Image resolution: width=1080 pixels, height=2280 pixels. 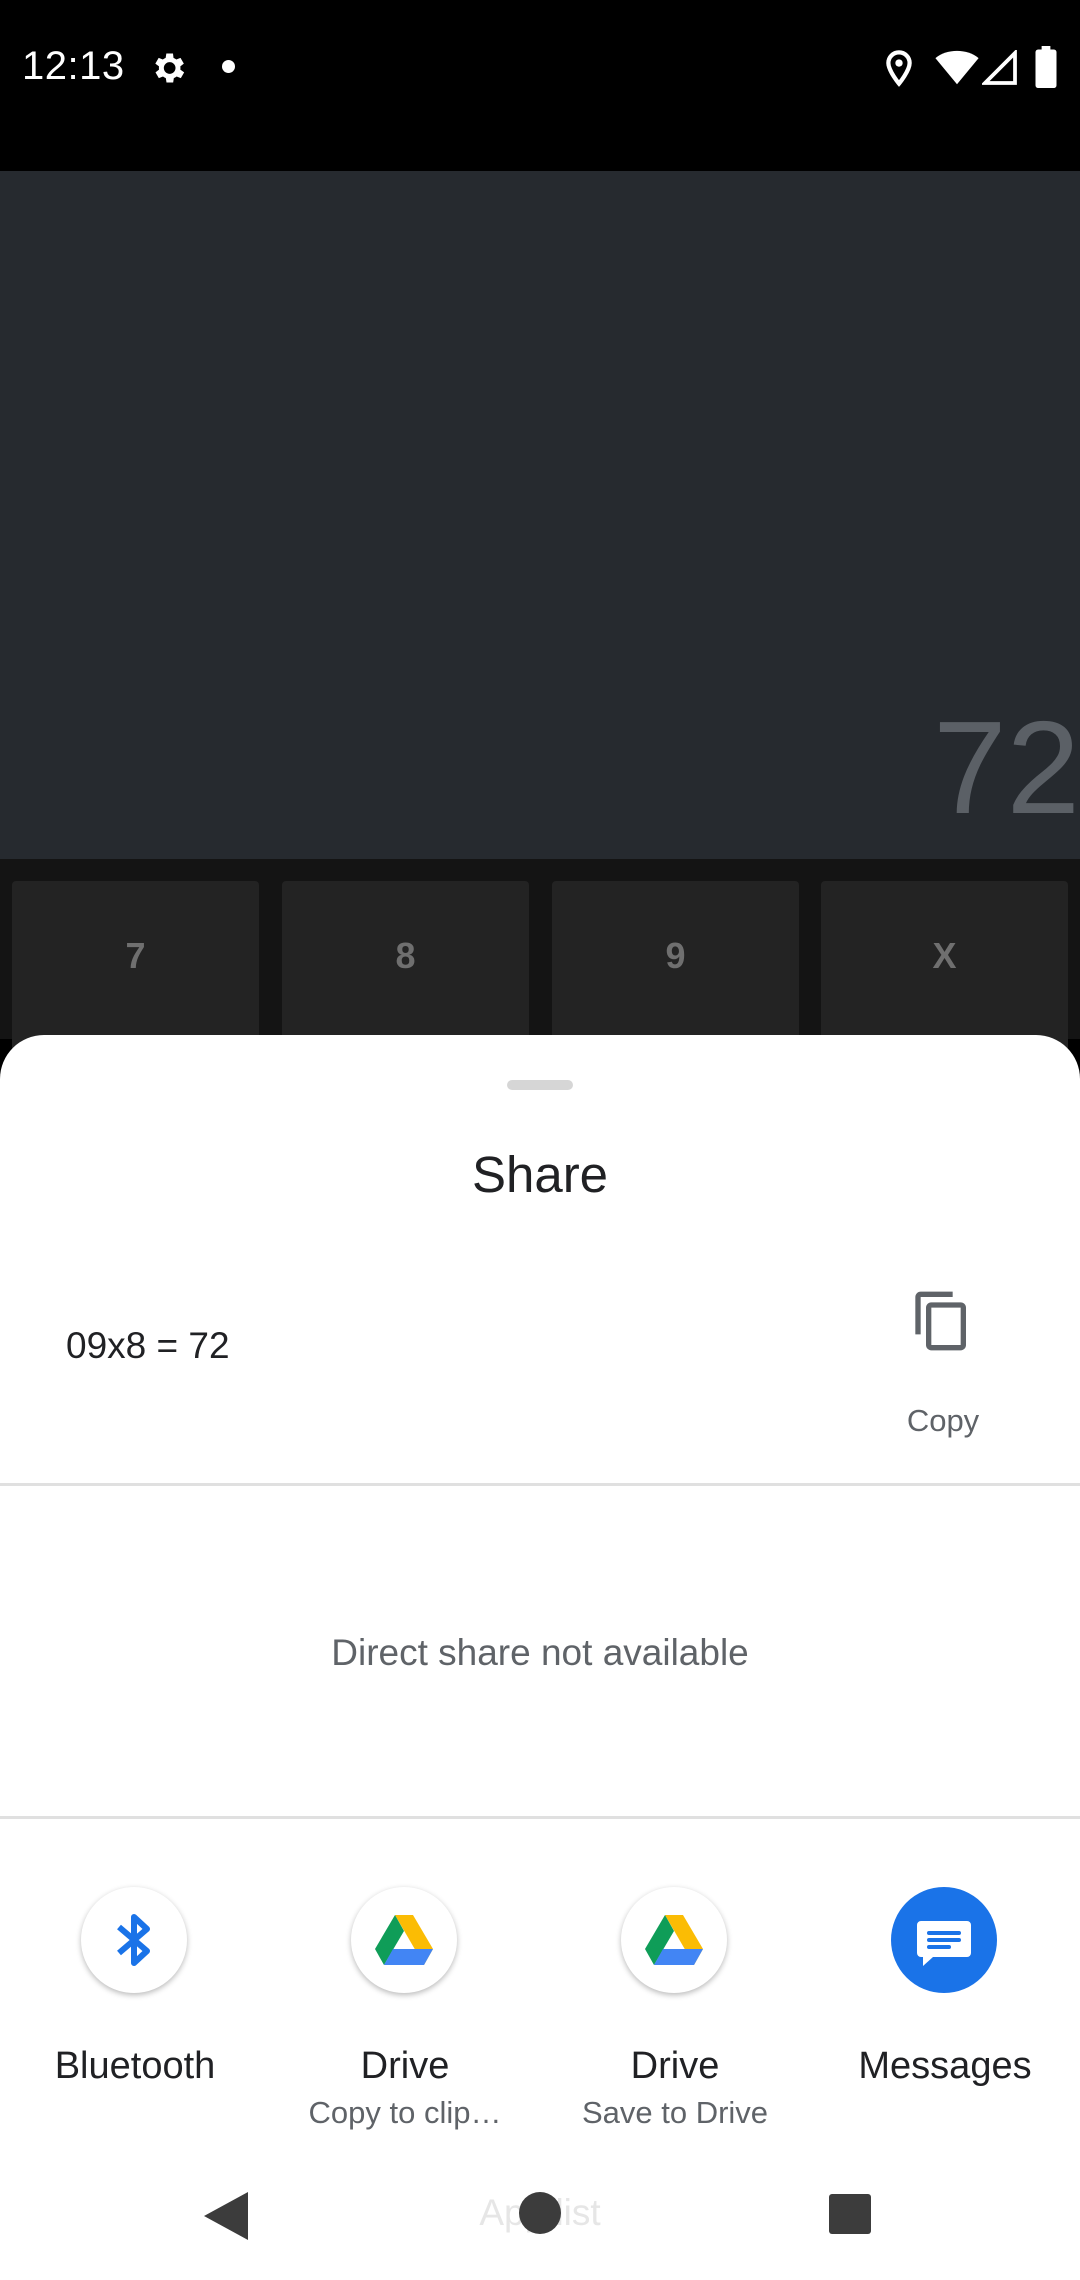 What do you see at coordinates (540, 1085) in the screenshot?
I see `drag-handle` at bounding box center [540, 1085].